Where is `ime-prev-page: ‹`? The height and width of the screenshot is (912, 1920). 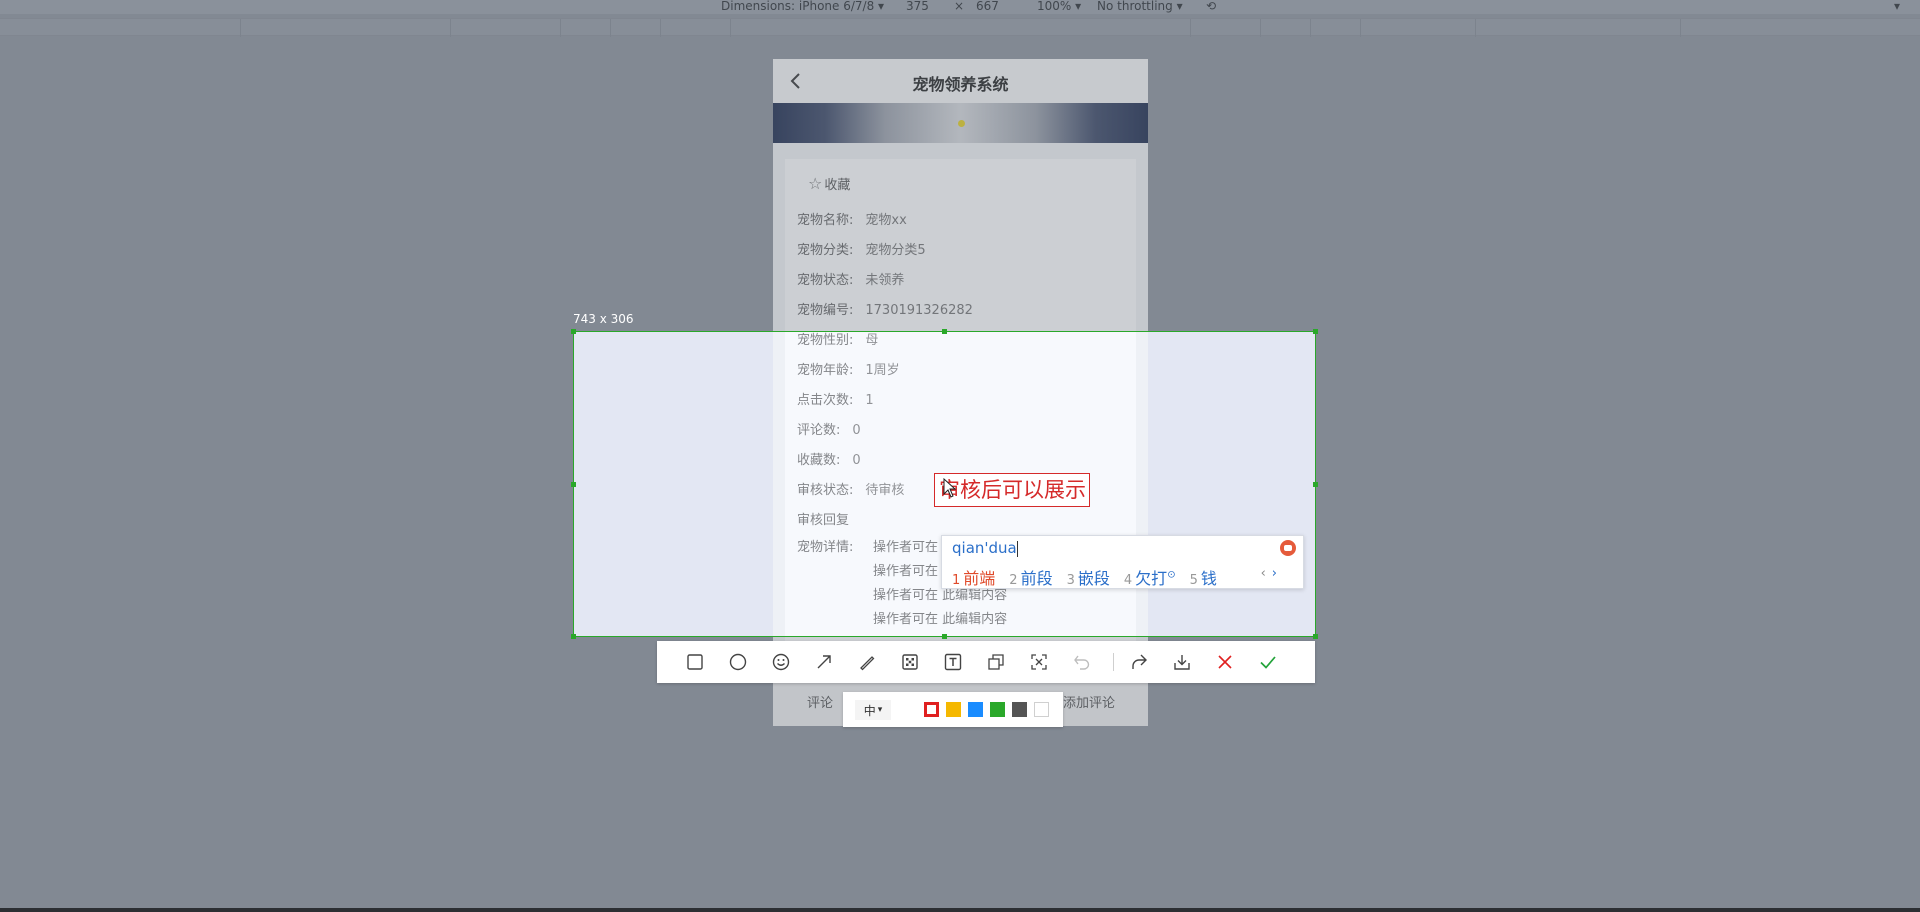
ime-prev-page: ‹ is located at coordinates (1263, 573).